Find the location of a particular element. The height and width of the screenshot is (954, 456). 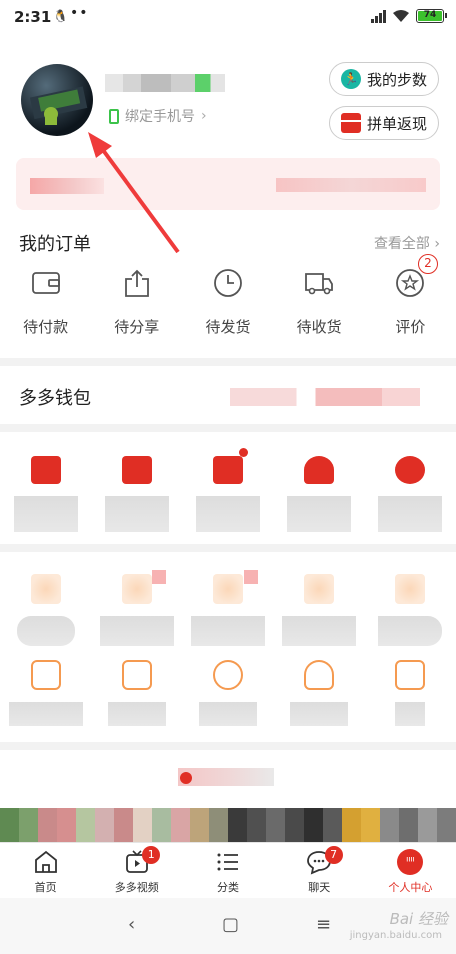

tab-category: 分类 is located at coordinates (227, 870).